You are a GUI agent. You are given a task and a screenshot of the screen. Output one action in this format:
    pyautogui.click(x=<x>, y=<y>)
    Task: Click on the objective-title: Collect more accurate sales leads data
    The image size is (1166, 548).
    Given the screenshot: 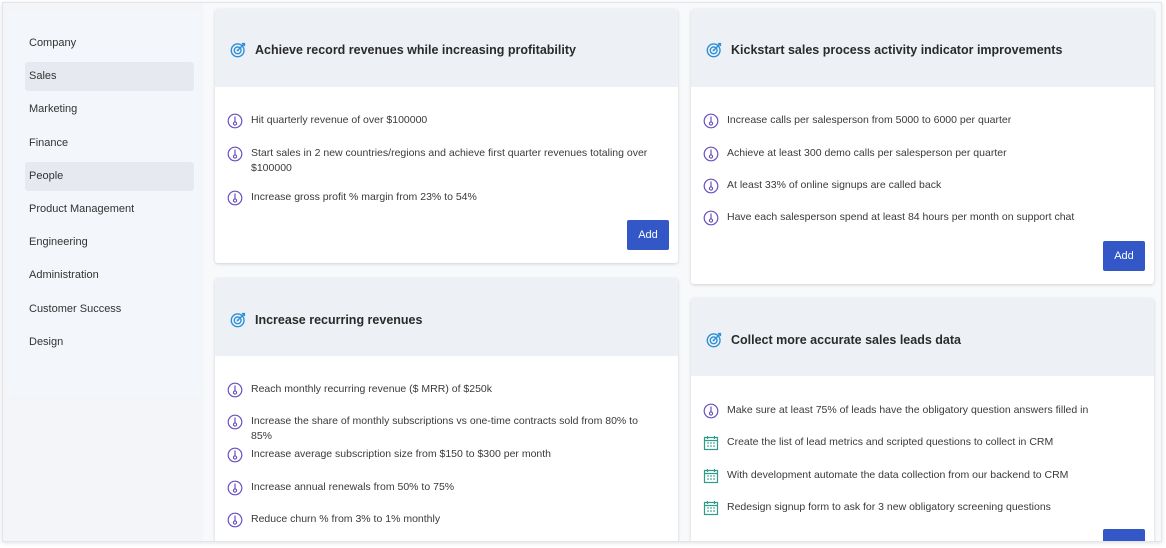 What is the action you would take?
    pyautogui.click(x=846, y=340)
    